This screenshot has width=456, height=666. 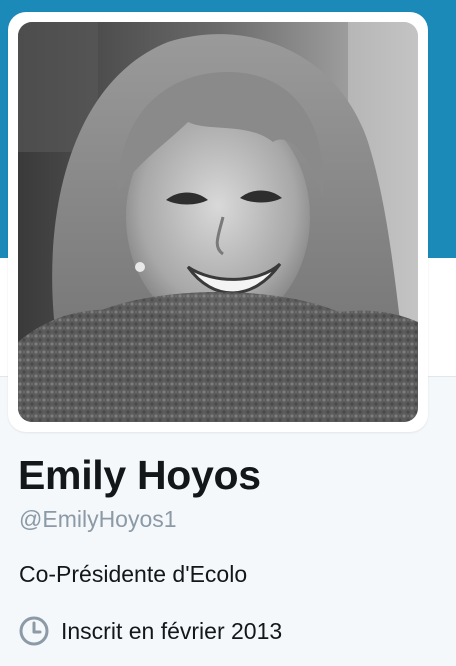 I want to click on profile-handle: @EmilyHoyos1, so click(x=98, y=519).